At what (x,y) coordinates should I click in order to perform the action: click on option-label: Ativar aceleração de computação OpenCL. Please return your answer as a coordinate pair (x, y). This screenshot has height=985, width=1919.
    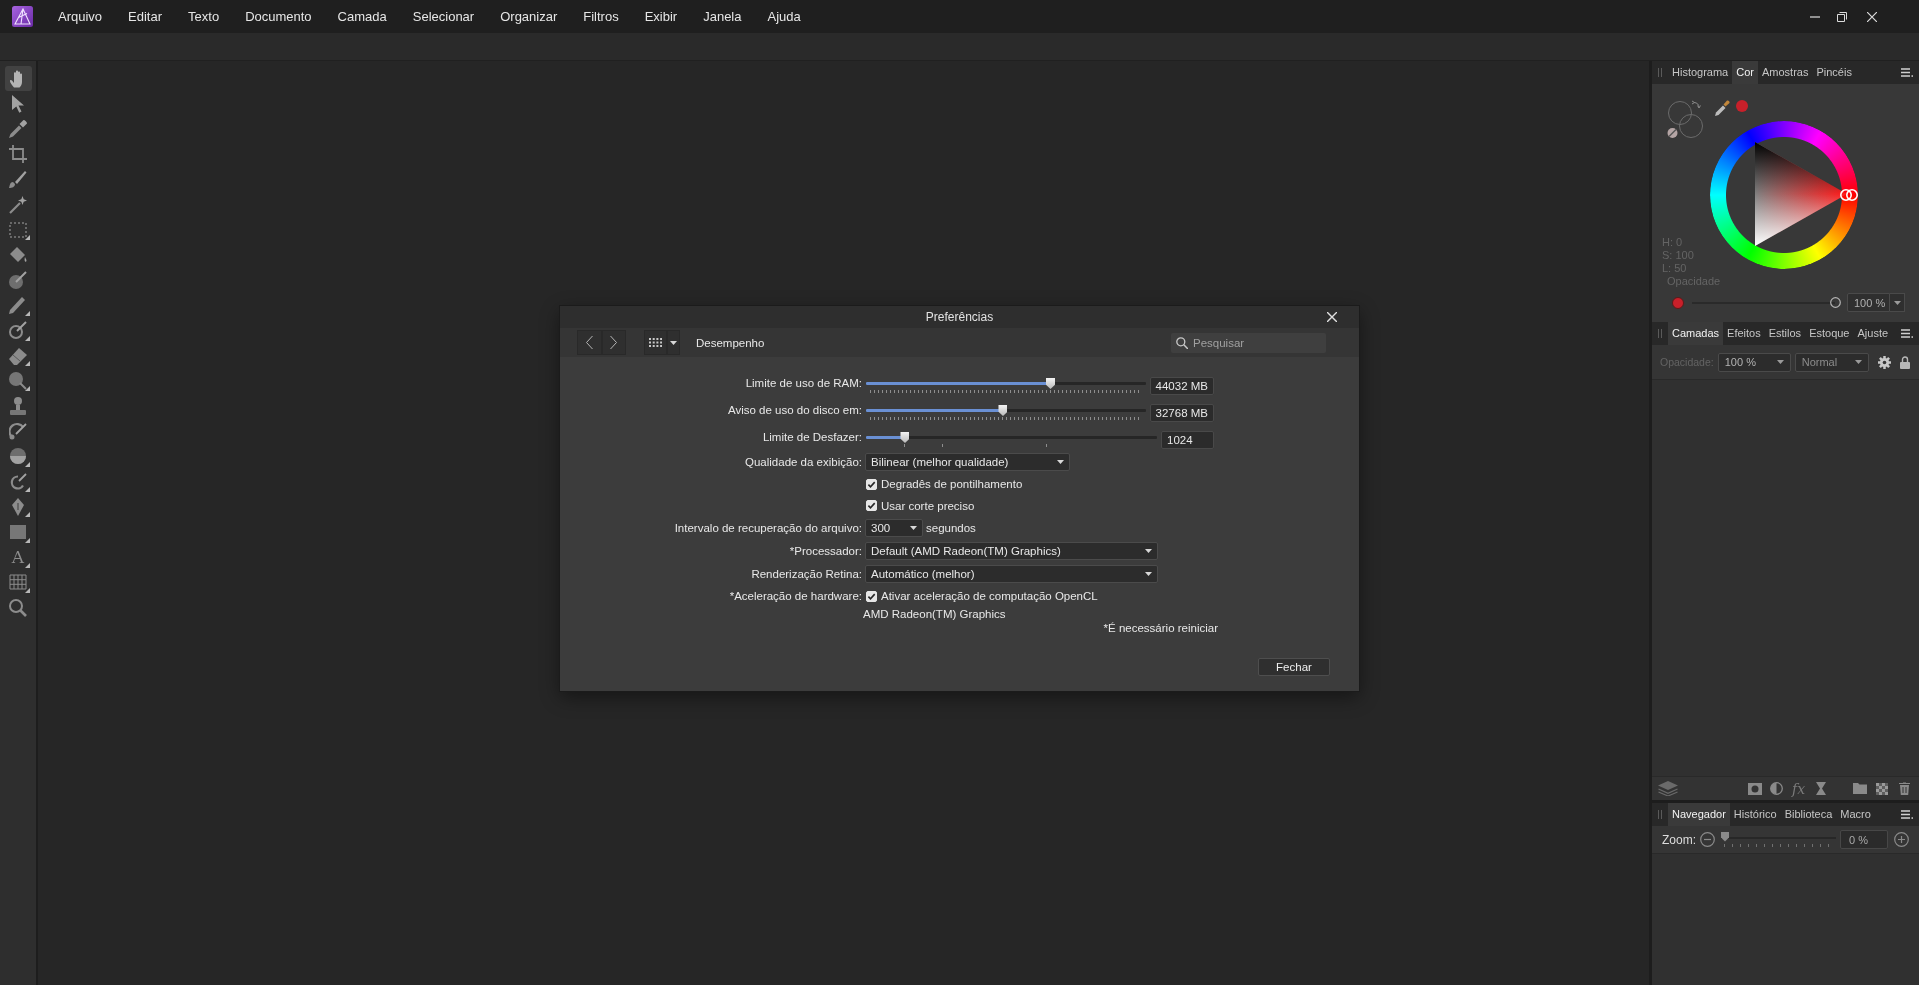
    Looking at the image, I should click on (989, 596).